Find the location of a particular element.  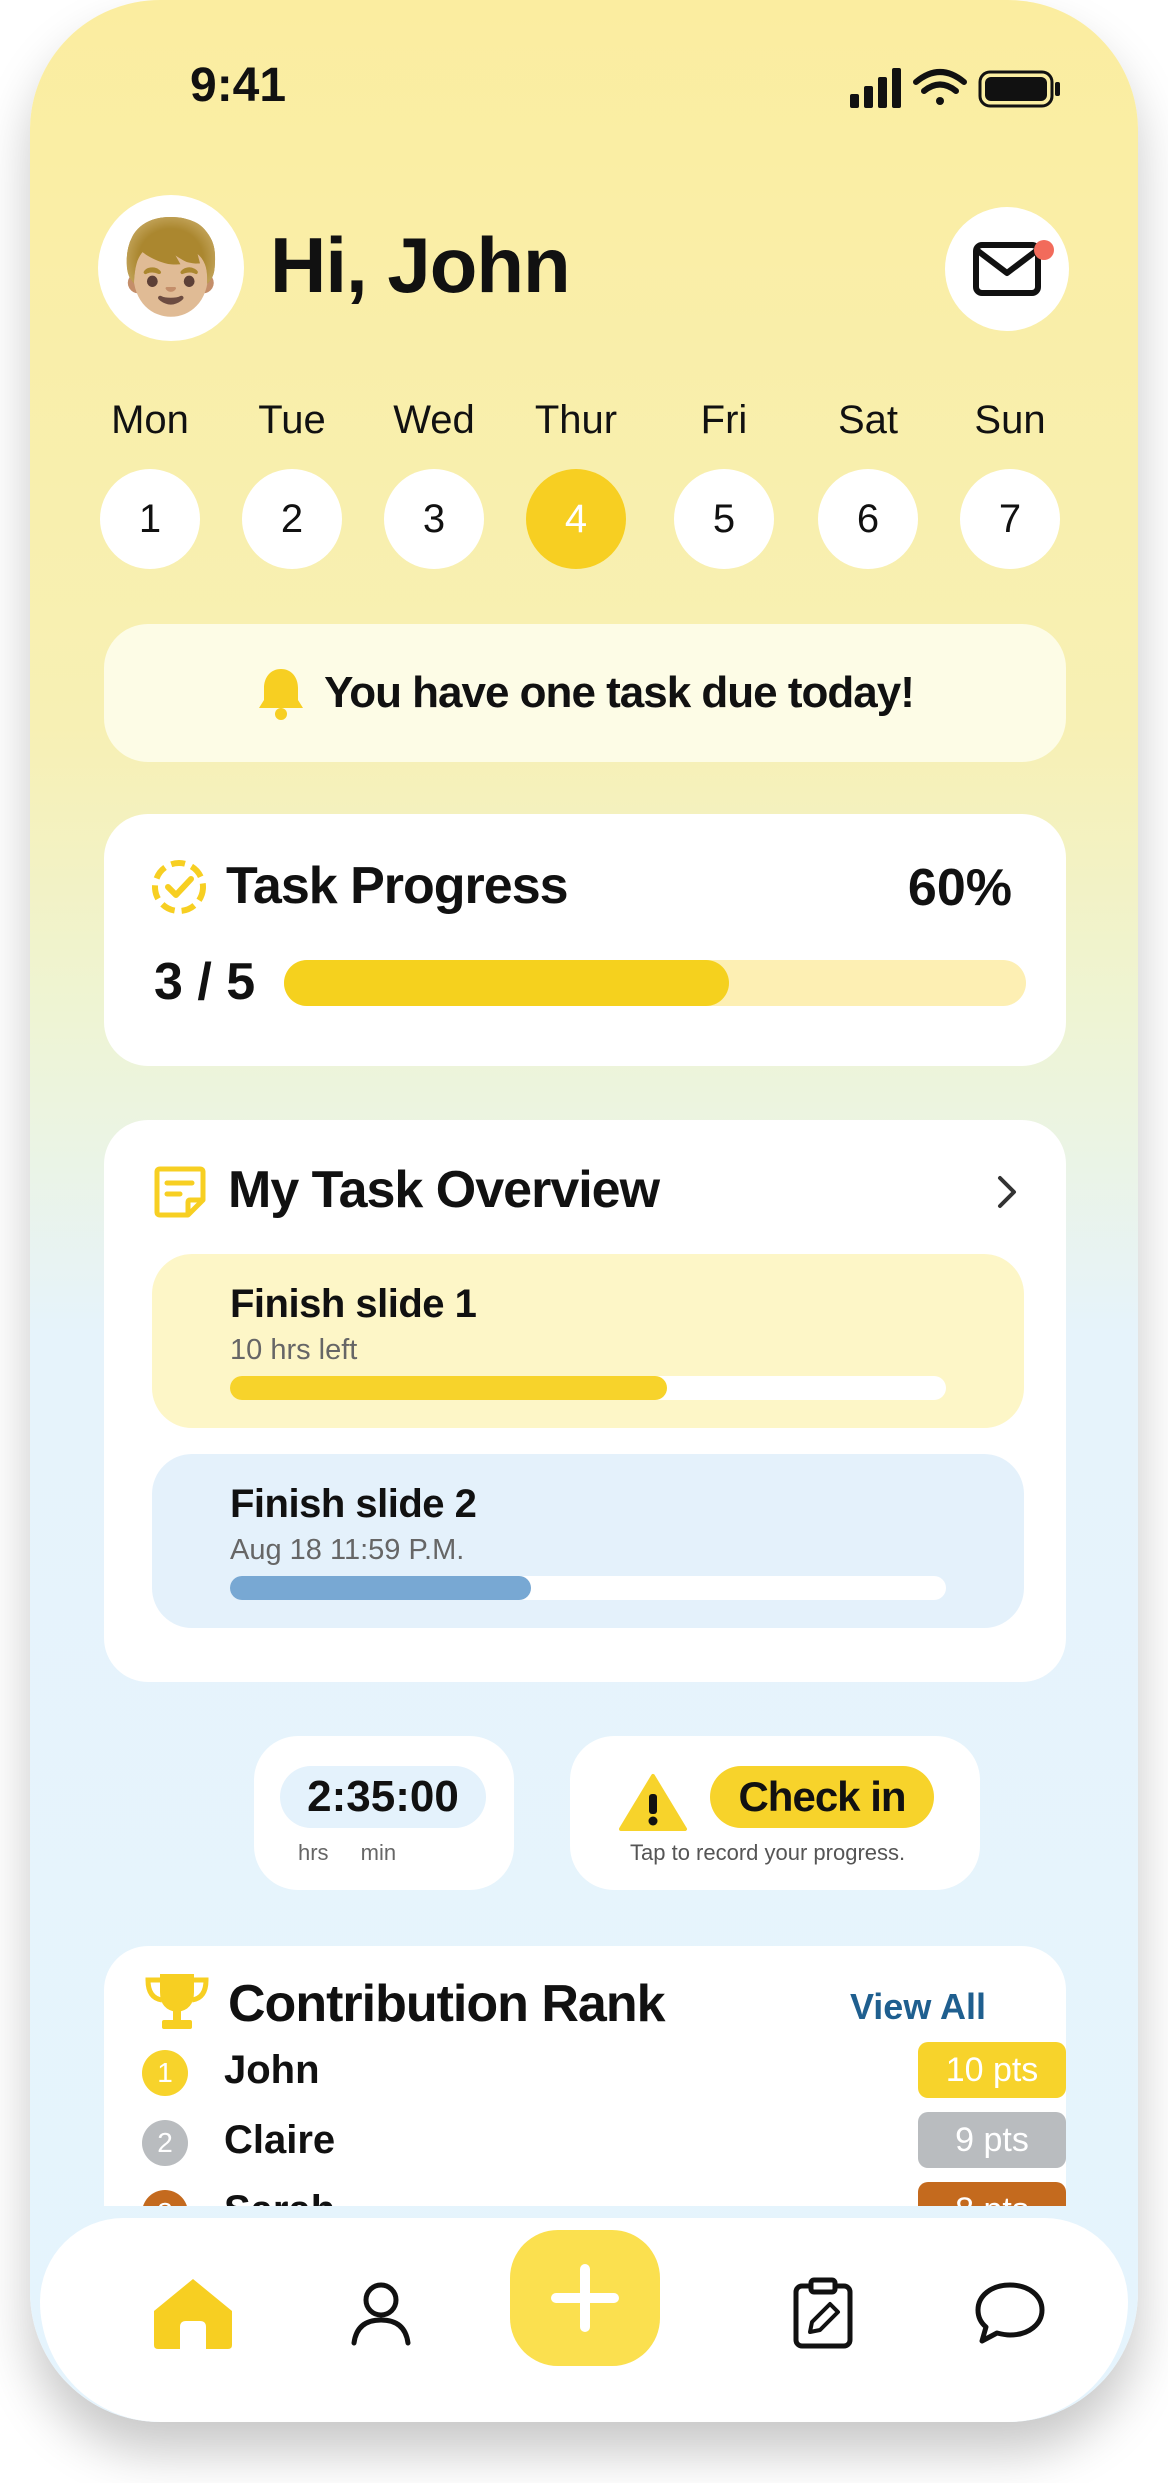

rank-row: 2 Claire 9 pts is located at coordinates (604, 2140).